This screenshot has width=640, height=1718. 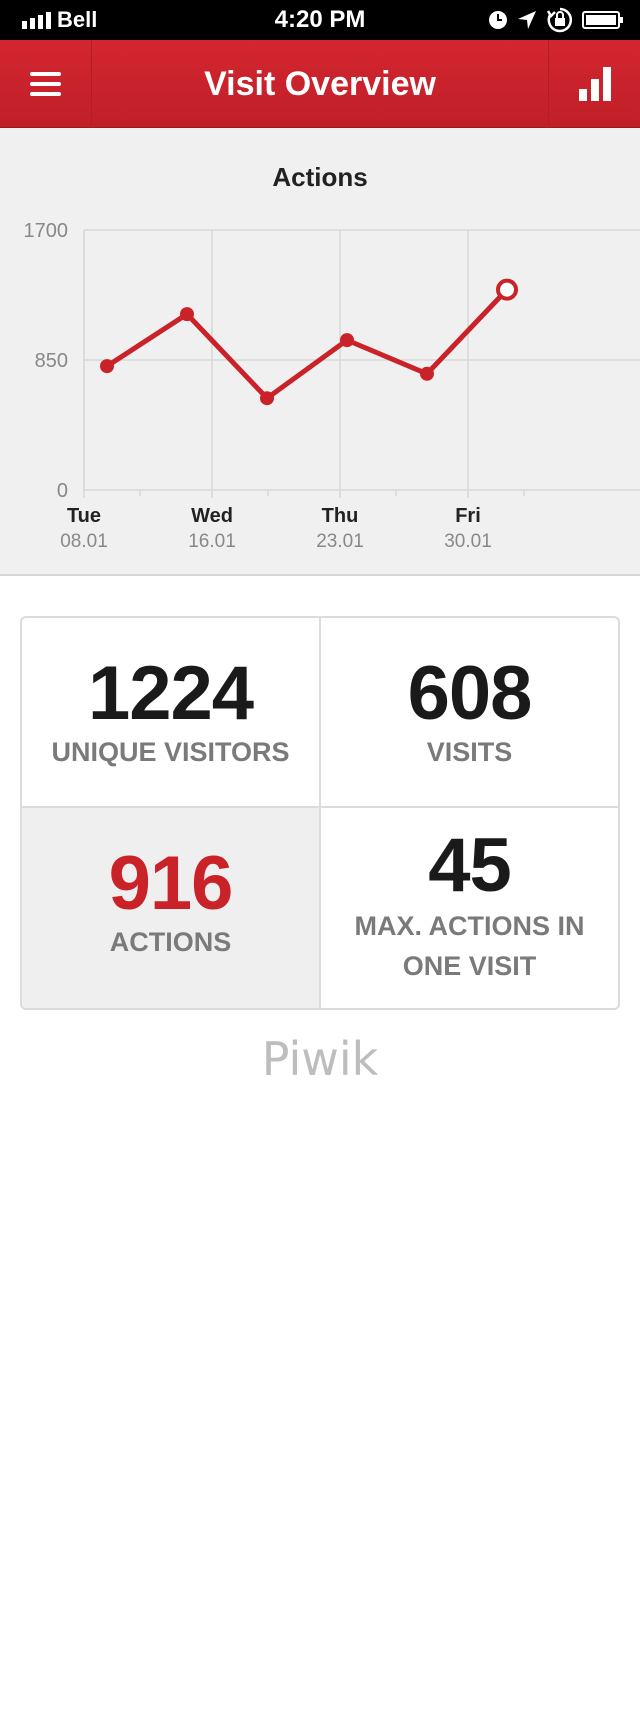 What do you see at coordinates (62, 491) in the screenshot?
I see `y-tick-label: 0` at bounding box center [62, 491].